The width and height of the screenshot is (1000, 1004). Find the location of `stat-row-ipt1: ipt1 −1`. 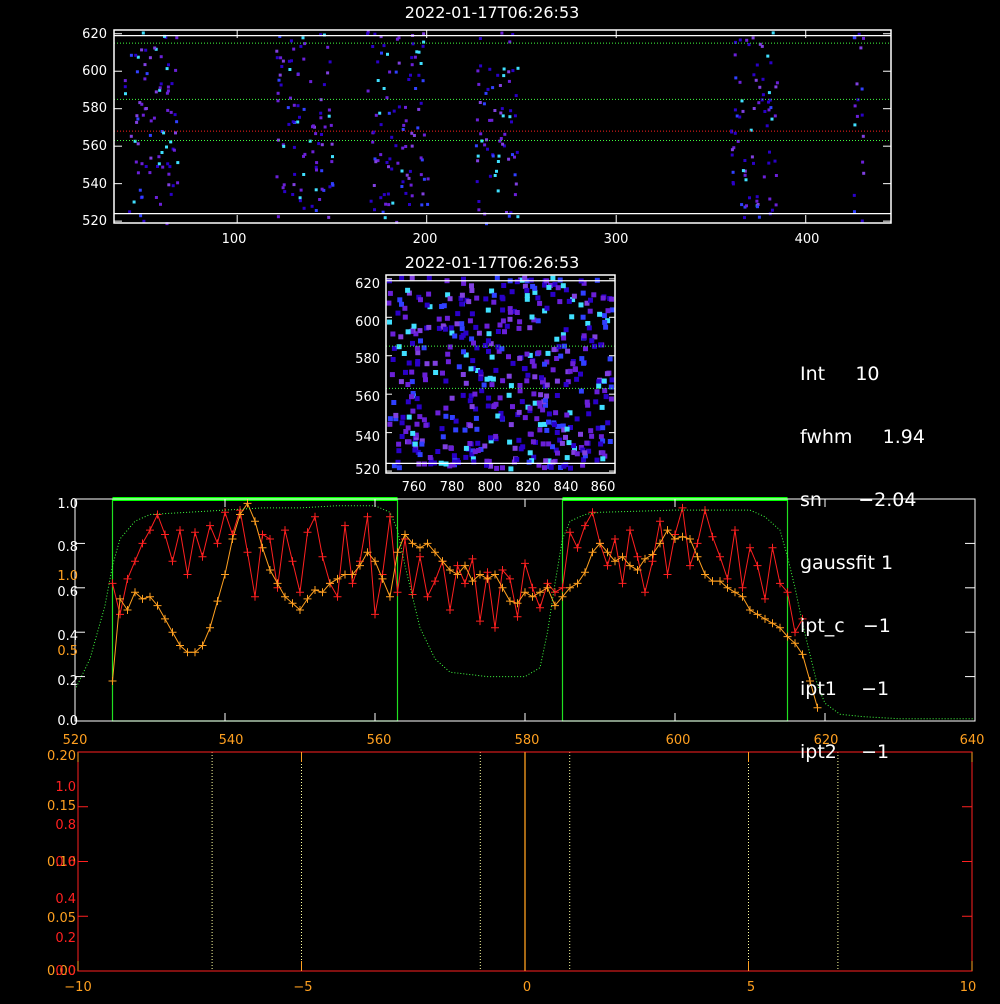

stat-row-ipt1: ipt1 −1 is located at coordinates (862, 689).